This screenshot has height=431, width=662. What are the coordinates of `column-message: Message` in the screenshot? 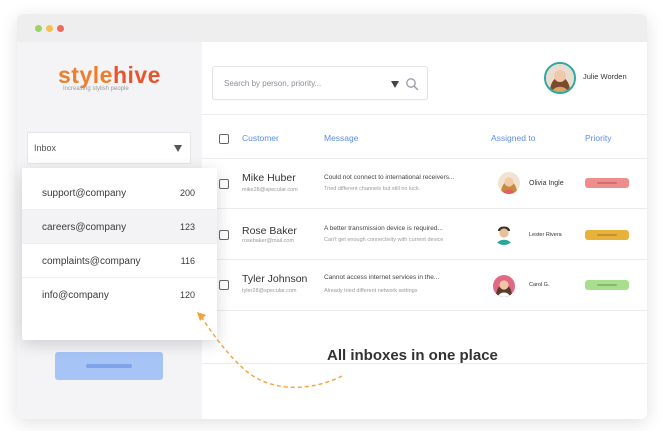 It's located at (341, 138).